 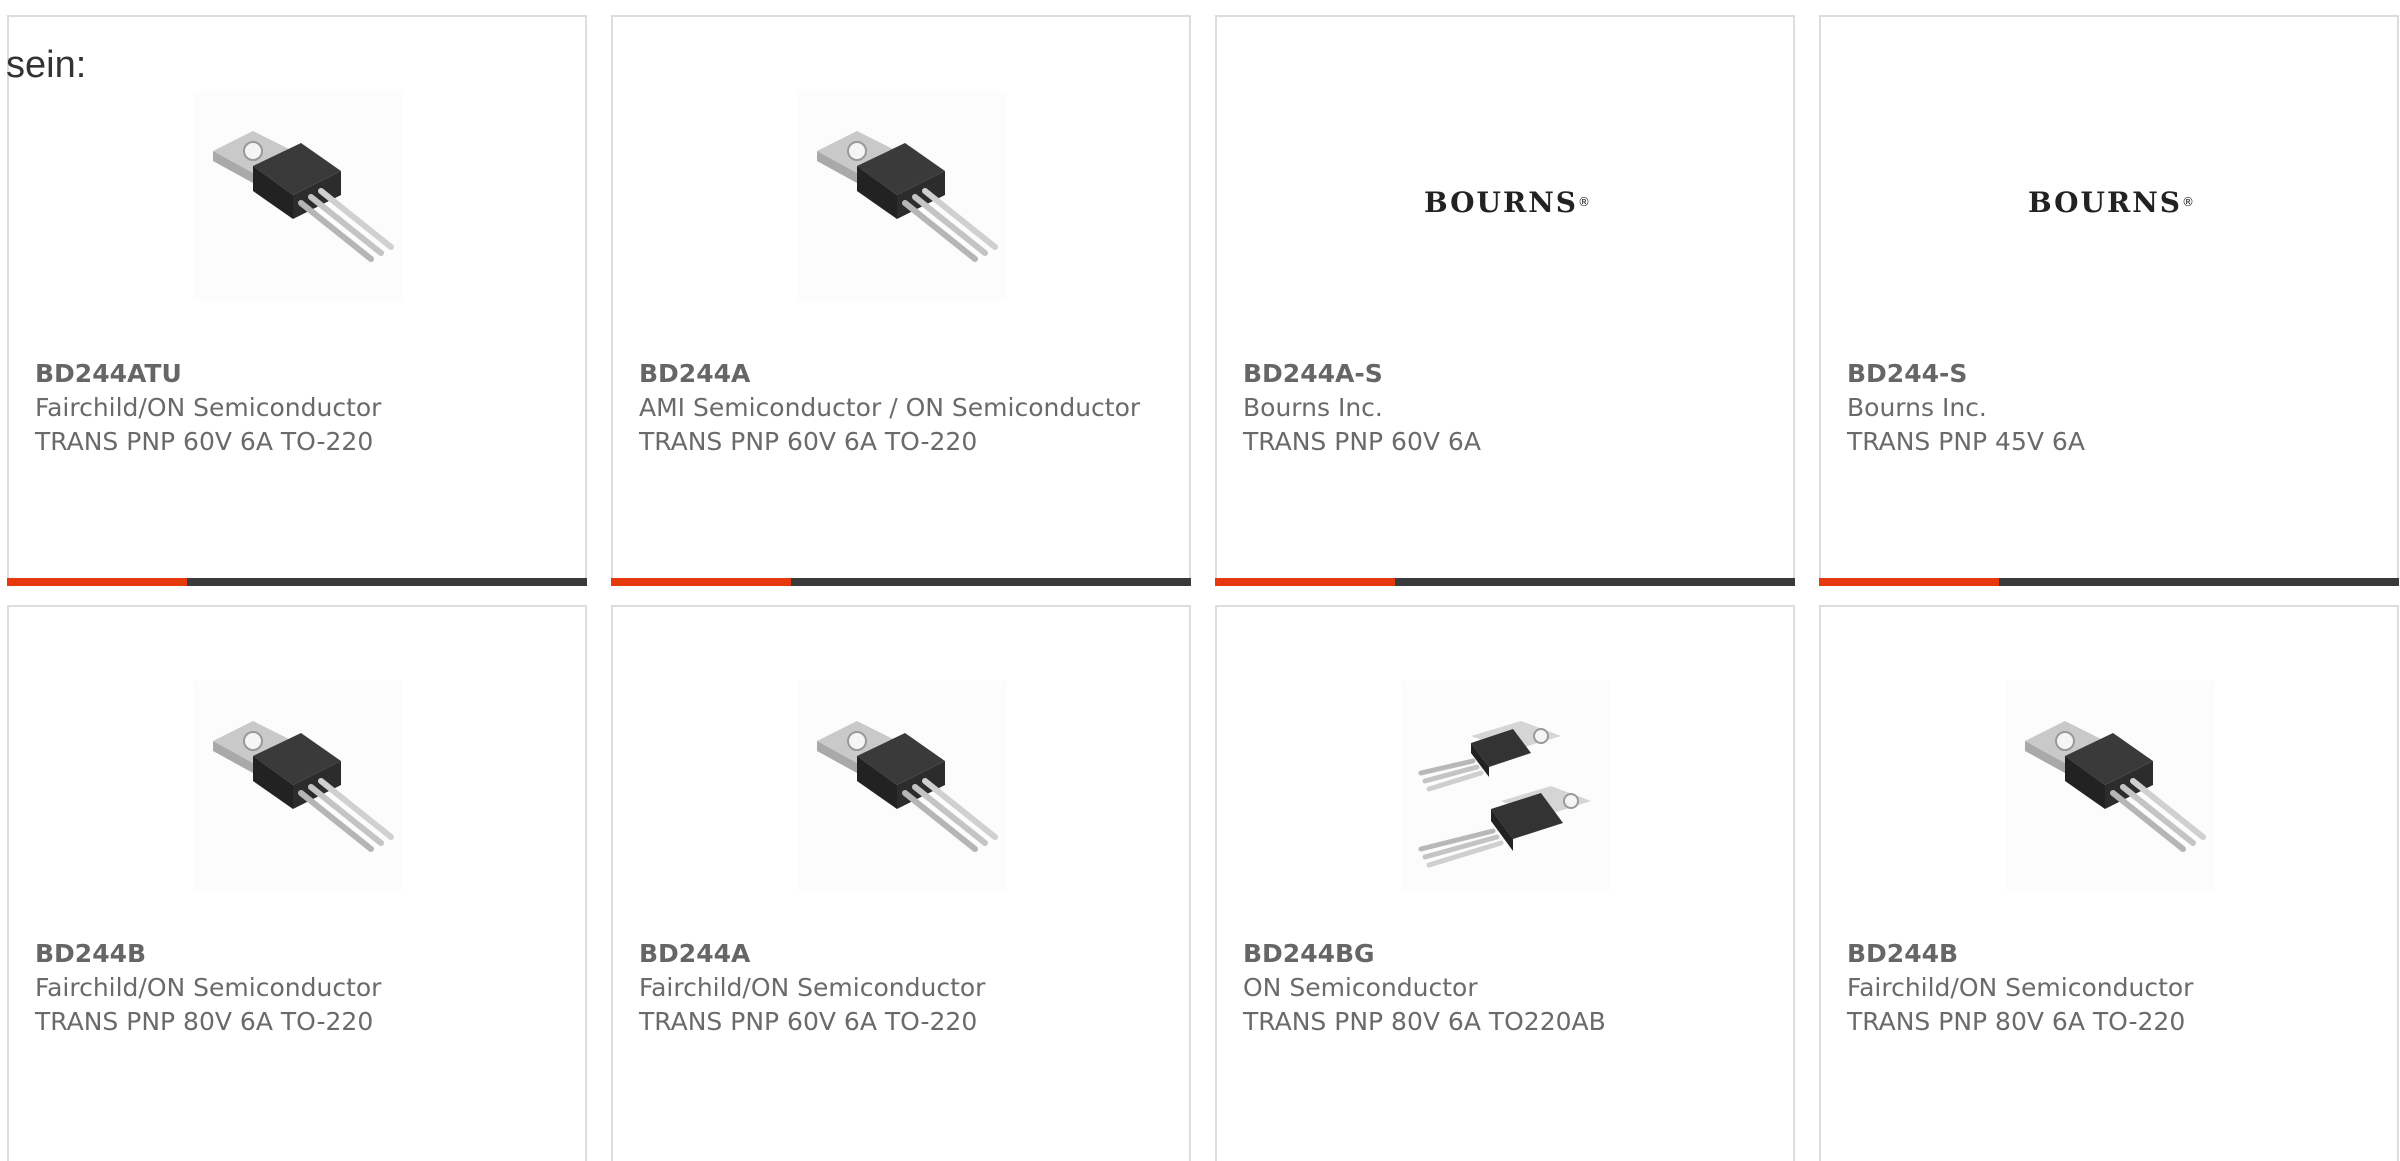 What do you see at coordinates (1309, 953) in the screenshot?
I see `part-number-link: BD244BG` at bounding box center [1309, 953].